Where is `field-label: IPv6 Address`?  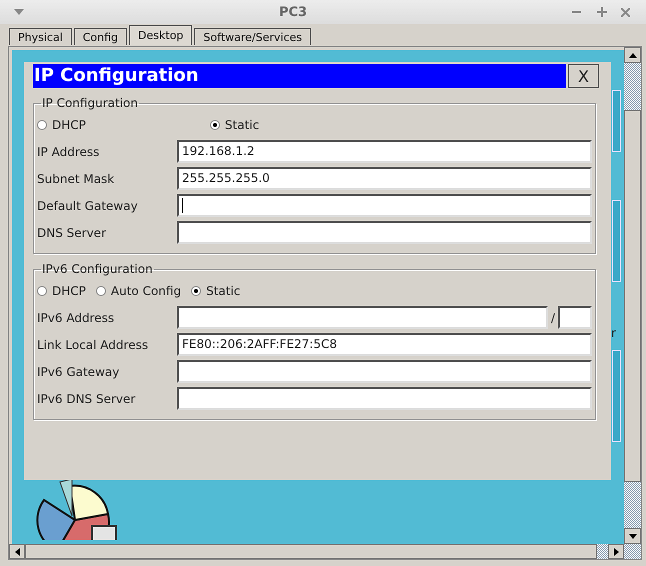 field-label: IPv6 Address is located at coordinates (76, 317).